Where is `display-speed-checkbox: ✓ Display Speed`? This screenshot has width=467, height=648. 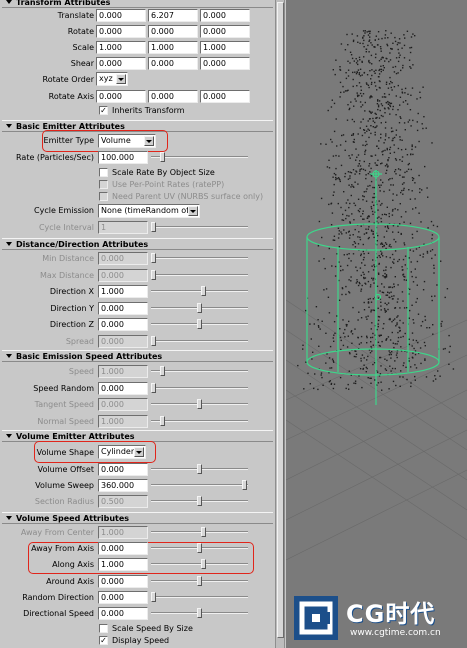 display-speed-checkbox: ✓ Display Speed is located at coordinates (134, 641).